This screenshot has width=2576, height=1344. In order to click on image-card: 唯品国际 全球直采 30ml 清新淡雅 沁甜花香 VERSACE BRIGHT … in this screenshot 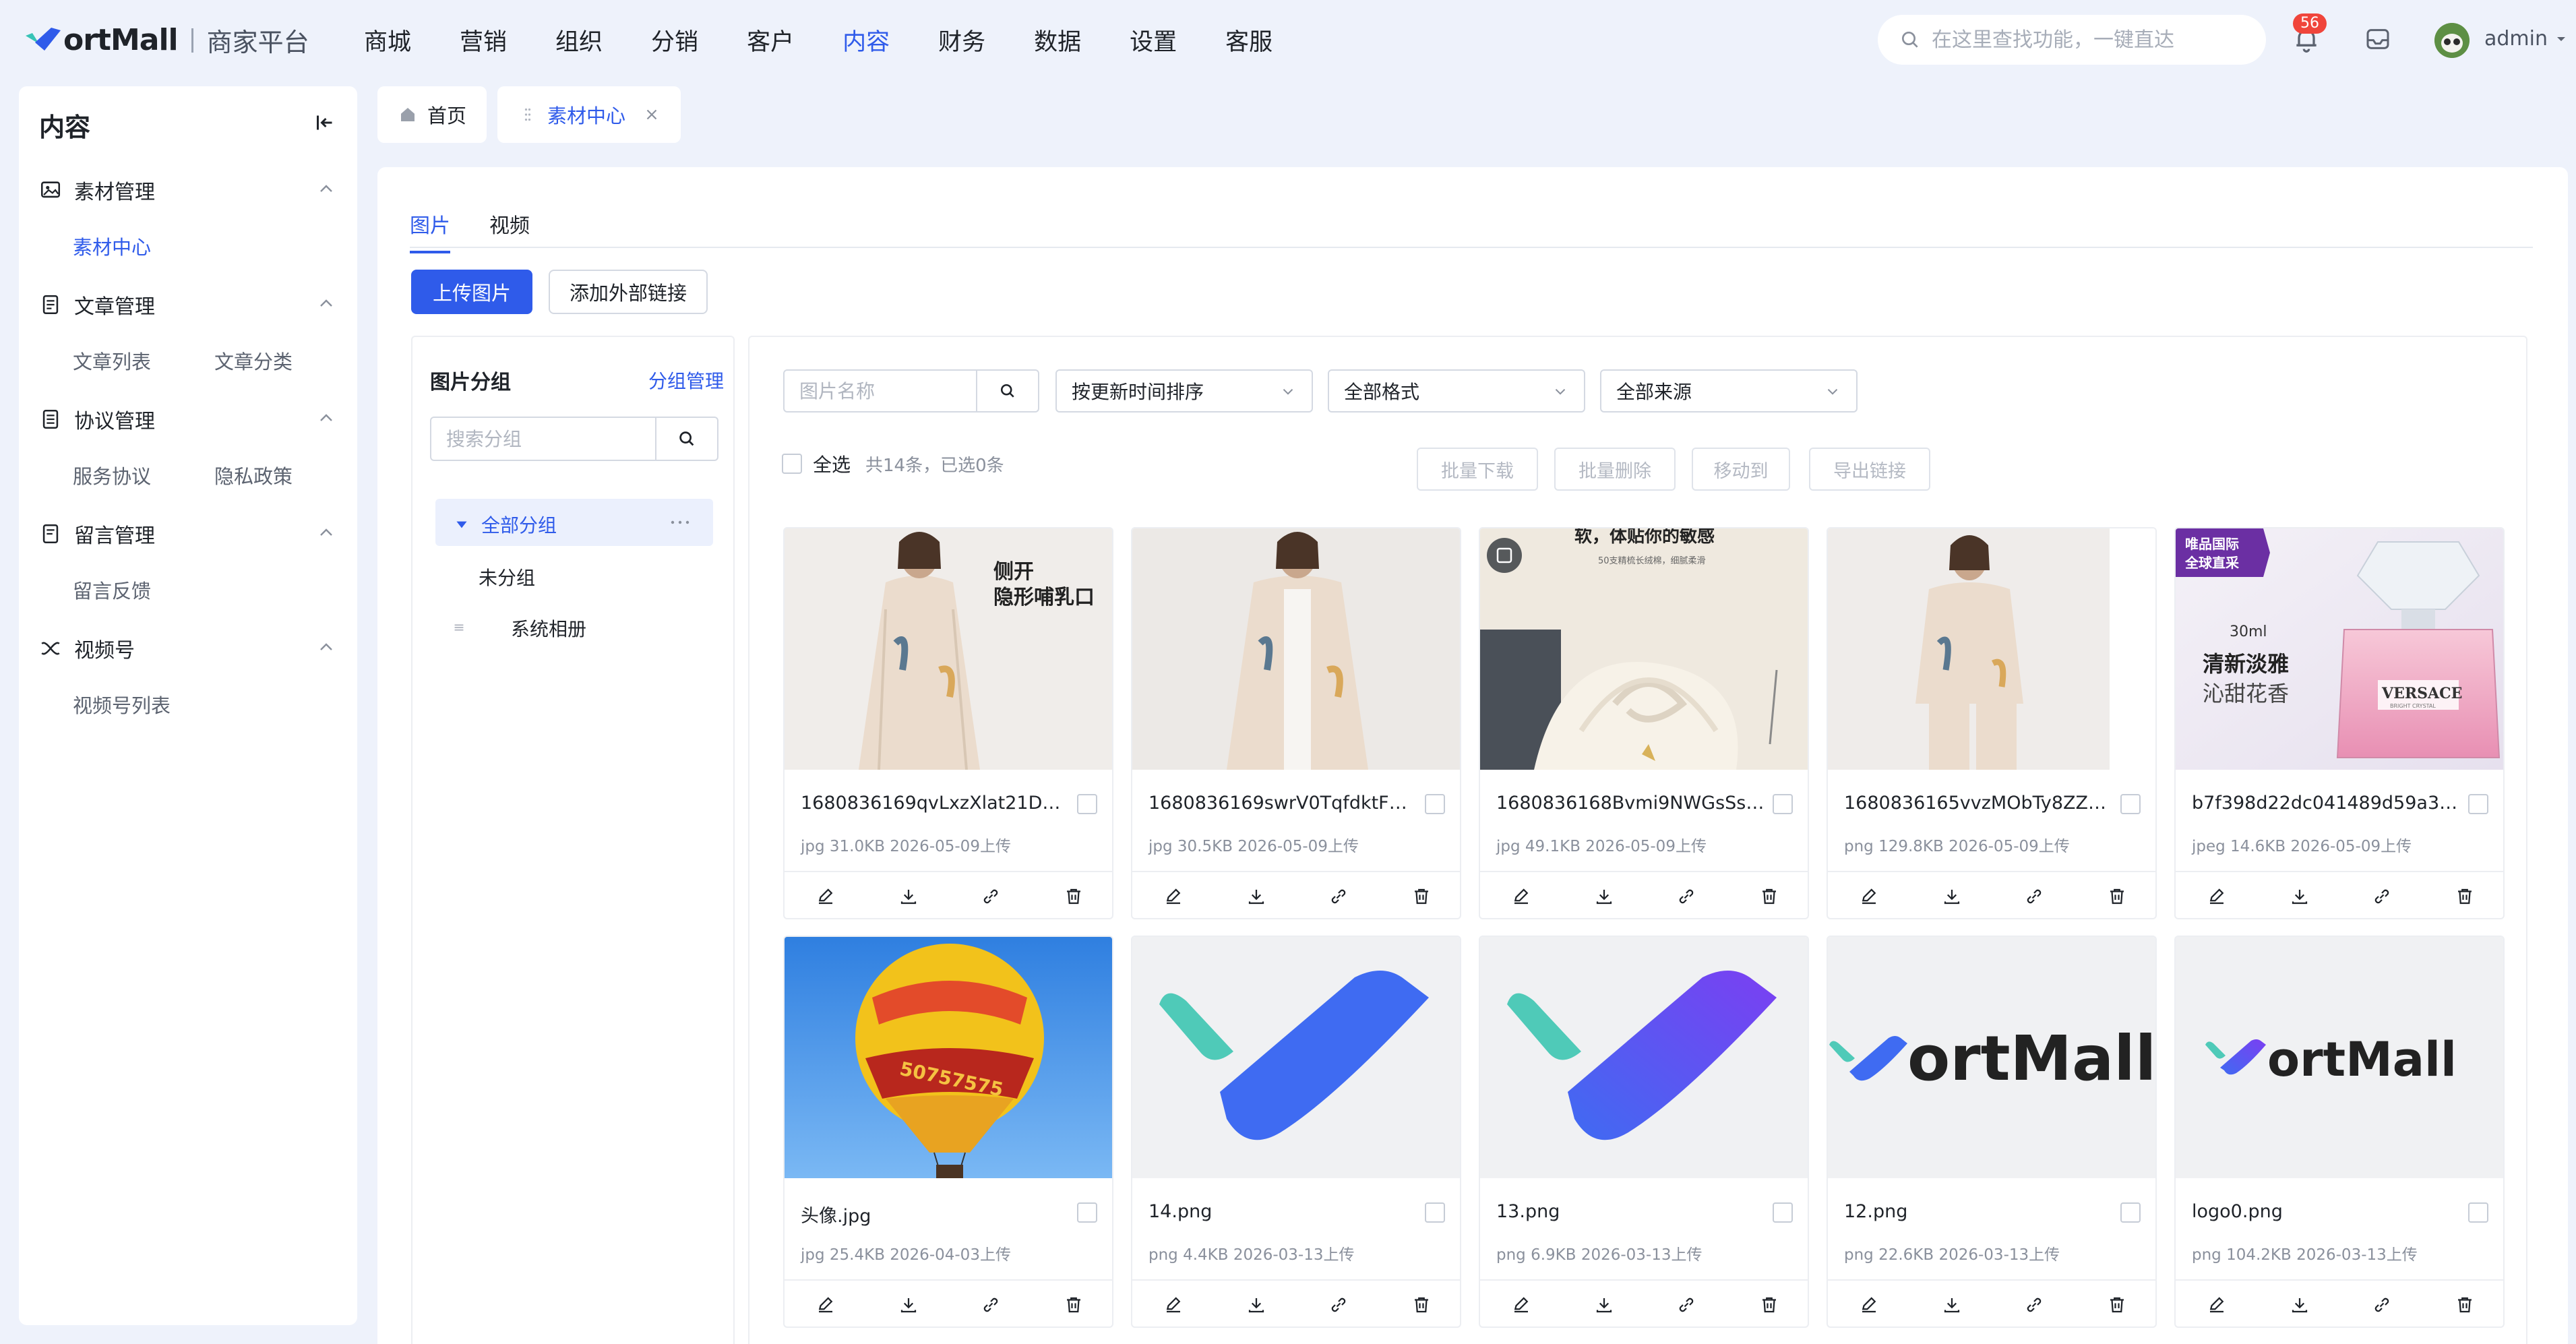, I will do `click(2339, 723)`.